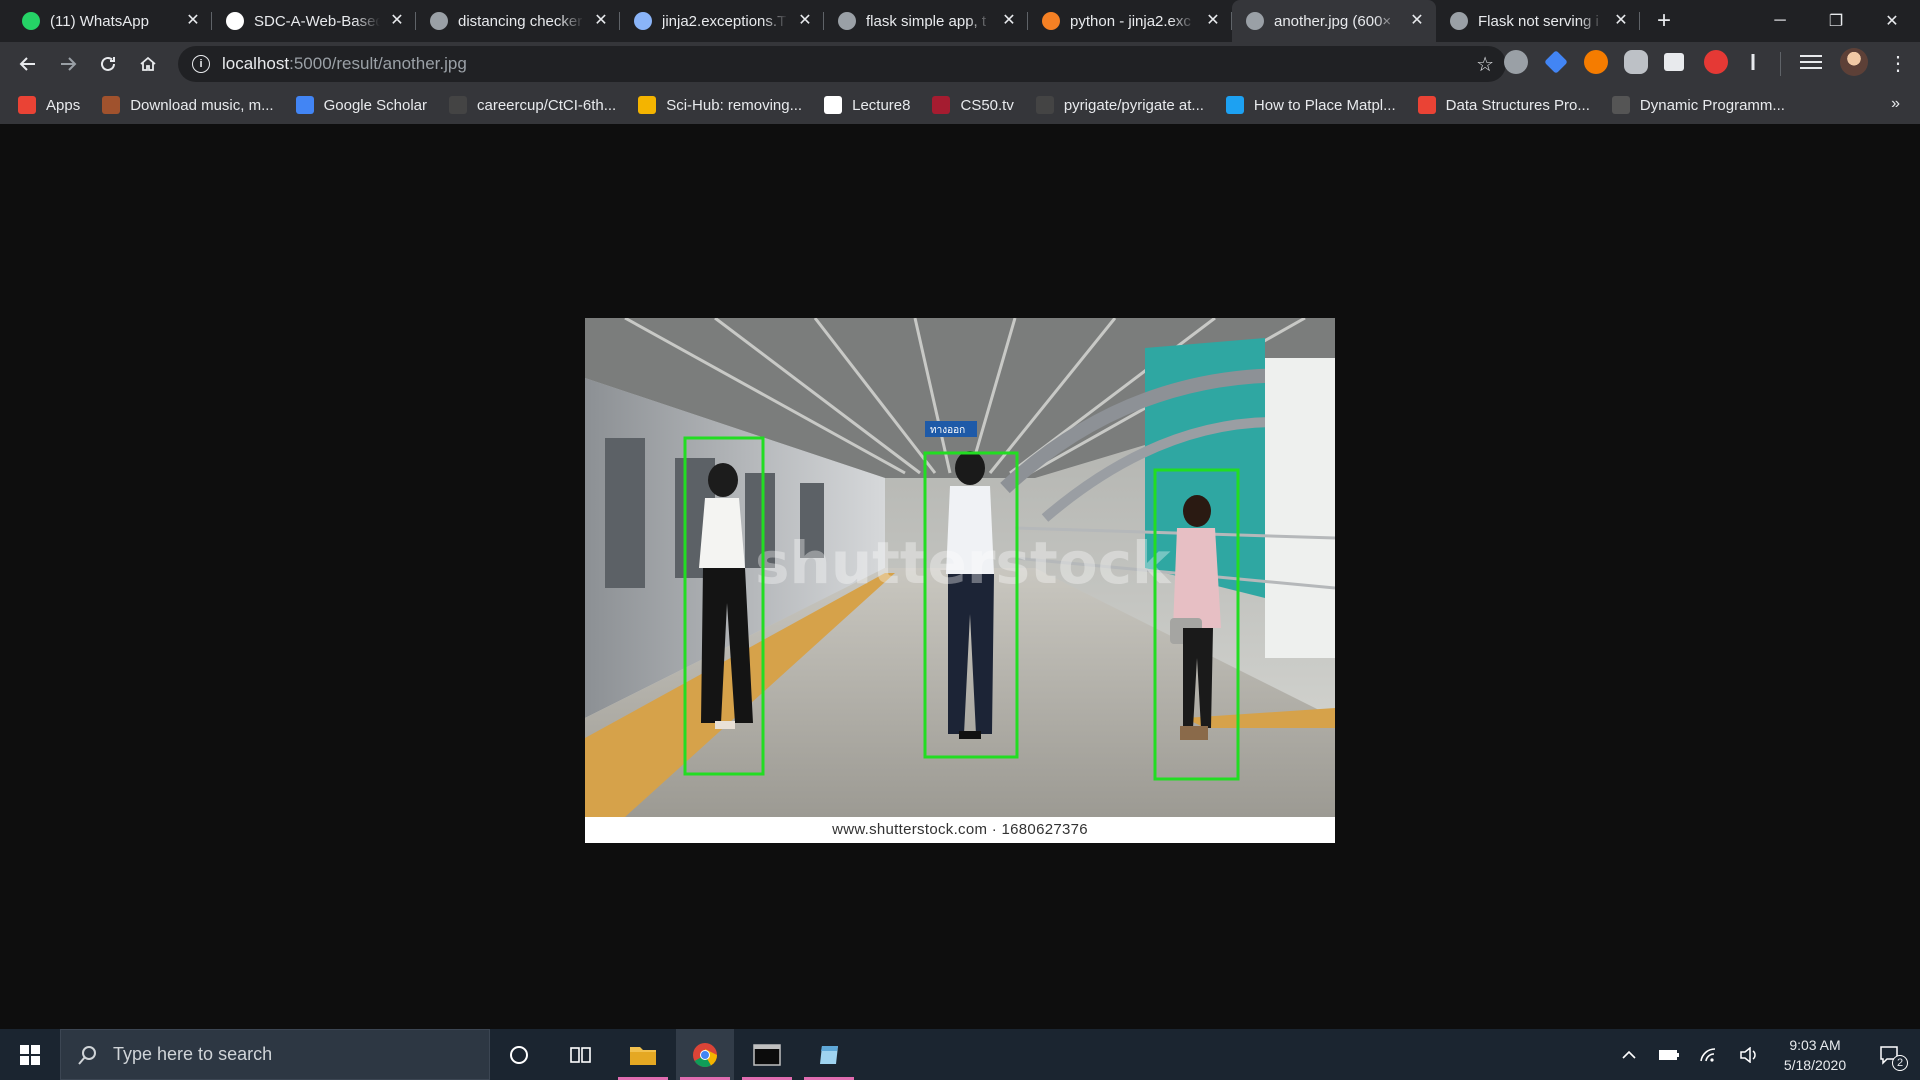 The width and height of the screenshot is (1920, 1080). I want to click on browser-tab: python - jinja2.exc ✕, so click(1130, 21).